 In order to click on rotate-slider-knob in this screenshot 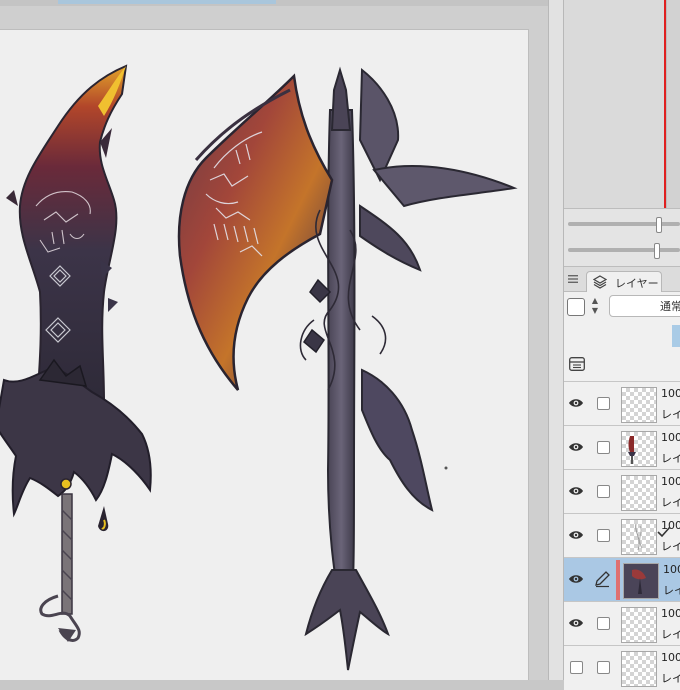, I will do `click(657, 251)`.